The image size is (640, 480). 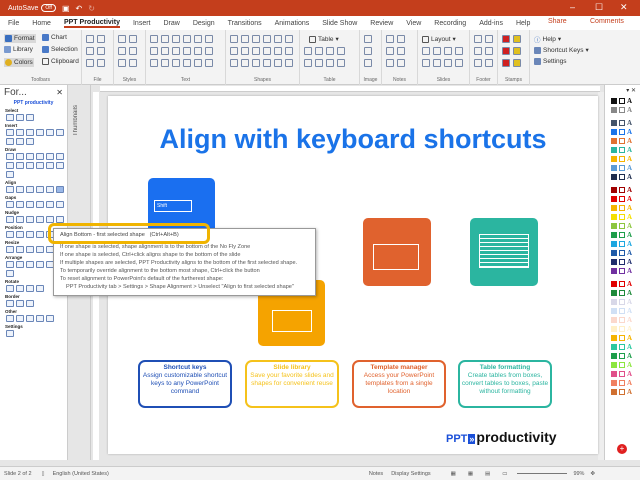 What do you see at coordinates (59, 92) in the screenshot?
I see `close-icon: ✕` at bounding box center [59, 92].